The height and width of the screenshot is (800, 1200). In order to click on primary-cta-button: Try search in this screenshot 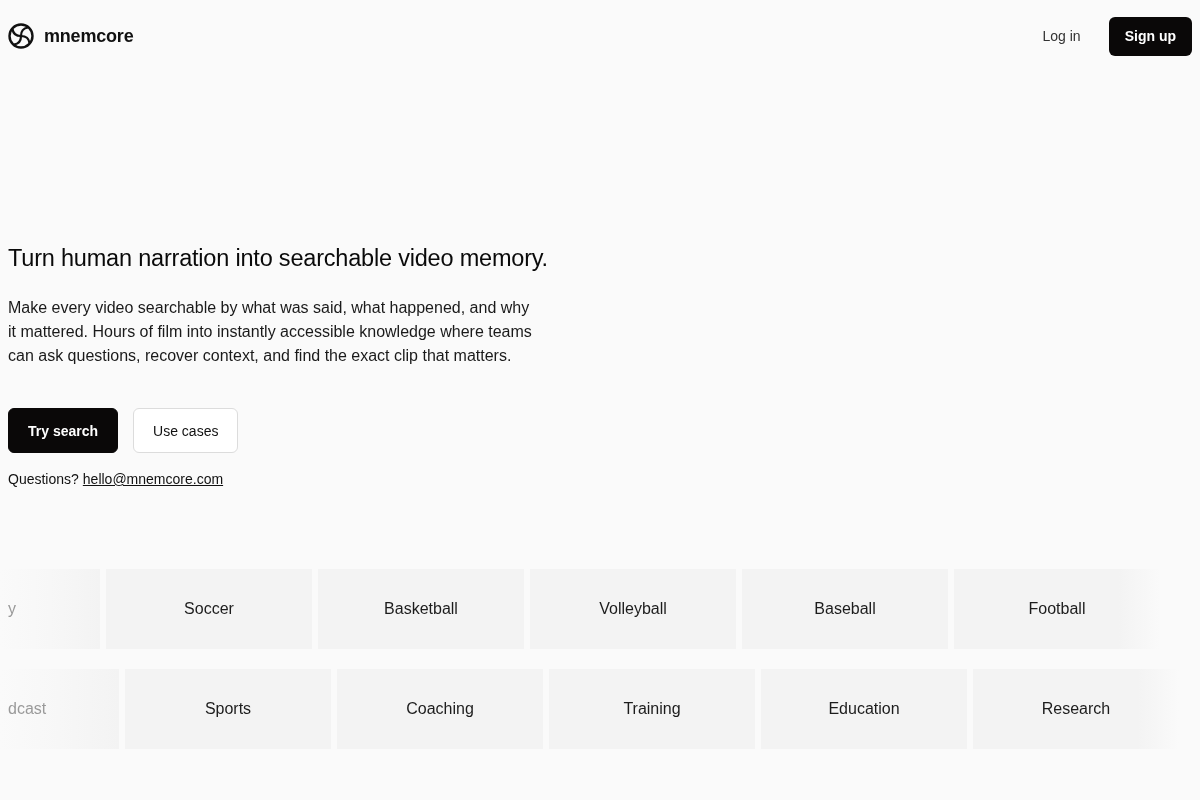, I will do `click(63, 430)`.